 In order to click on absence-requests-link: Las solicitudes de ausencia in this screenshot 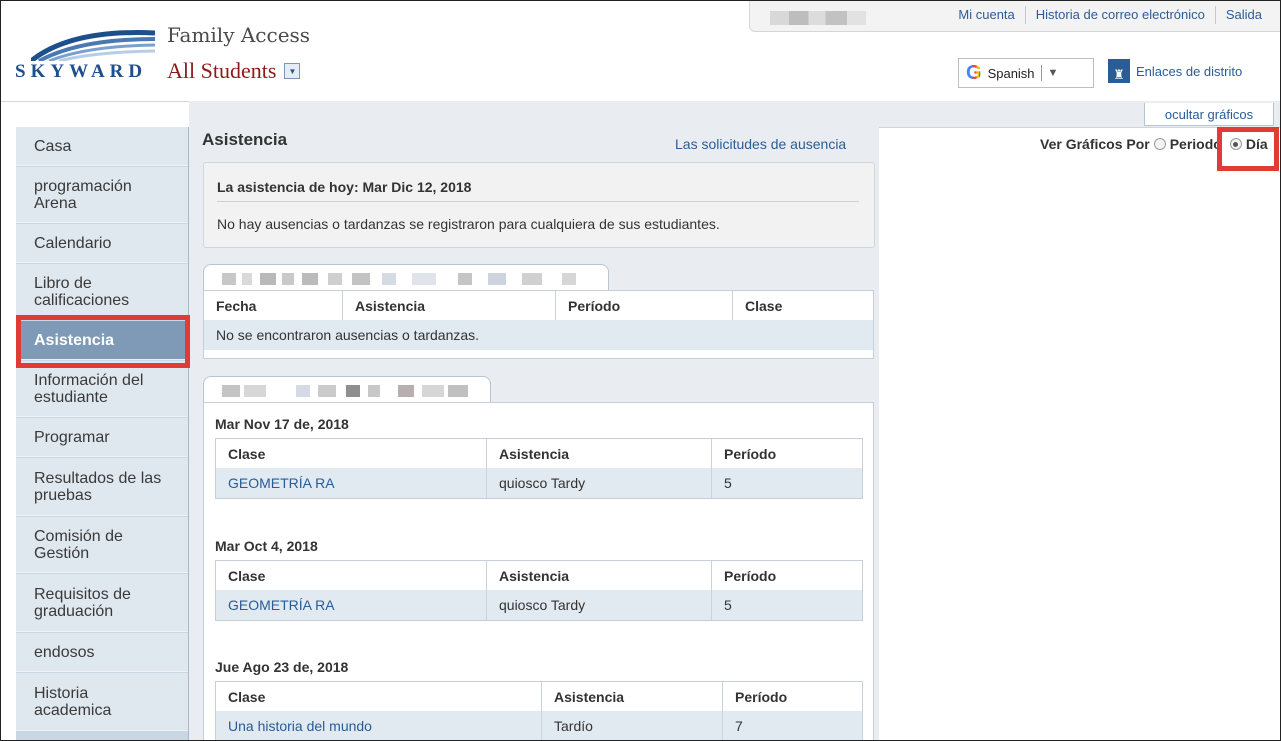, I will do `click(760, 144)`.